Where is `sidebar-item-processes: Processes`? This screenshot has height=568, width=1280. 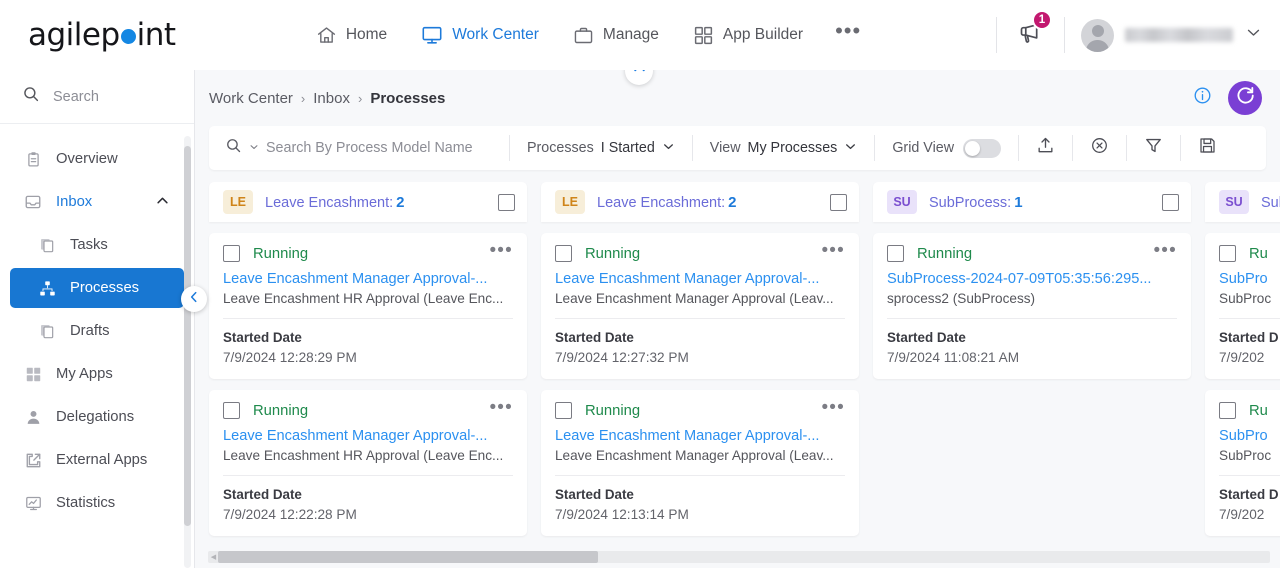 sidebar-item-processes: Processes is located at coordinates (97, 288).